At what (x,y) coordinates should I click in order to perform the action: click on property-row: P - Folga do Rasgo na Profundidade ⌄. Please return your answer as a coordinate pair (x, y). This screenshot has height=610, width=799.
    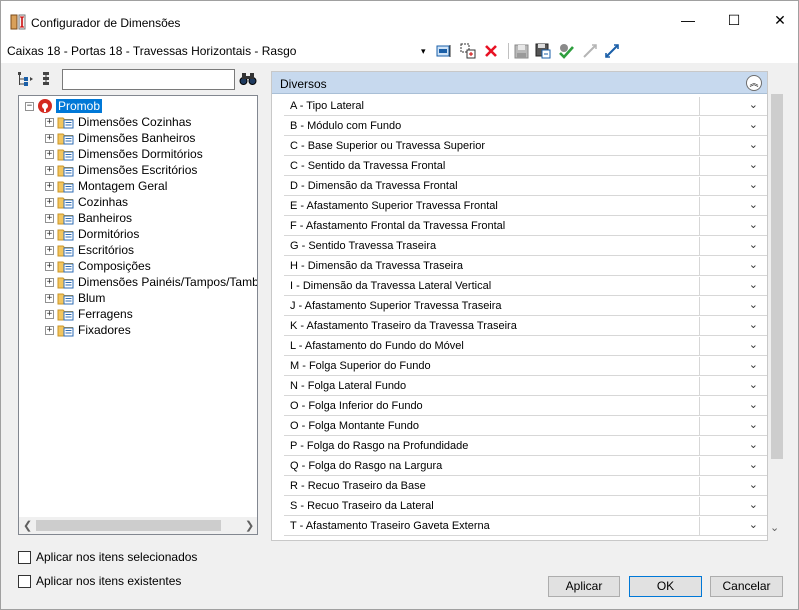
    Looking at the image, I should click on (525, 446).